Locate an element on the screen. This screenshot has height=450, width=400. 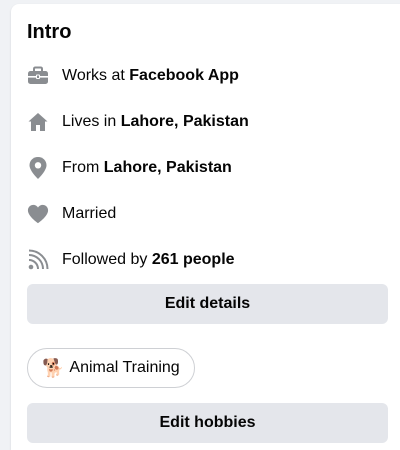
intro-title: Intro is located at coordinates (49, 32).